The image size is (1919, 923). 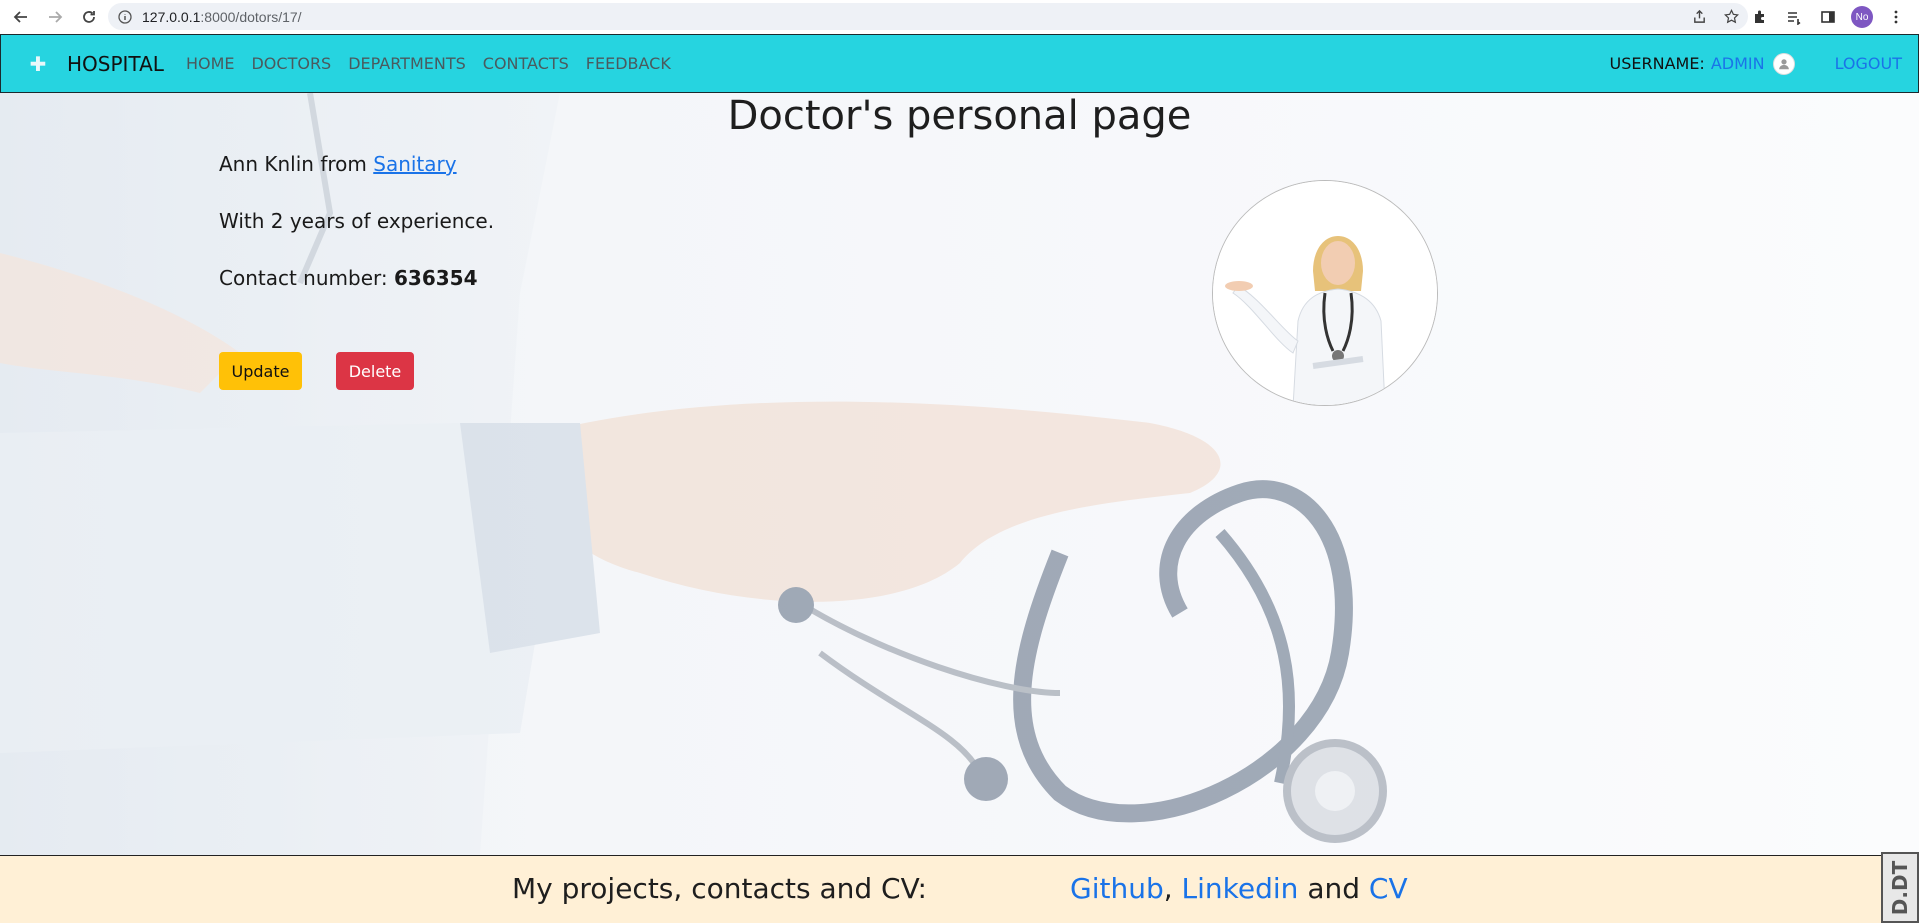 I want to click on delete-button: Delete, so click(x=375, y=371).